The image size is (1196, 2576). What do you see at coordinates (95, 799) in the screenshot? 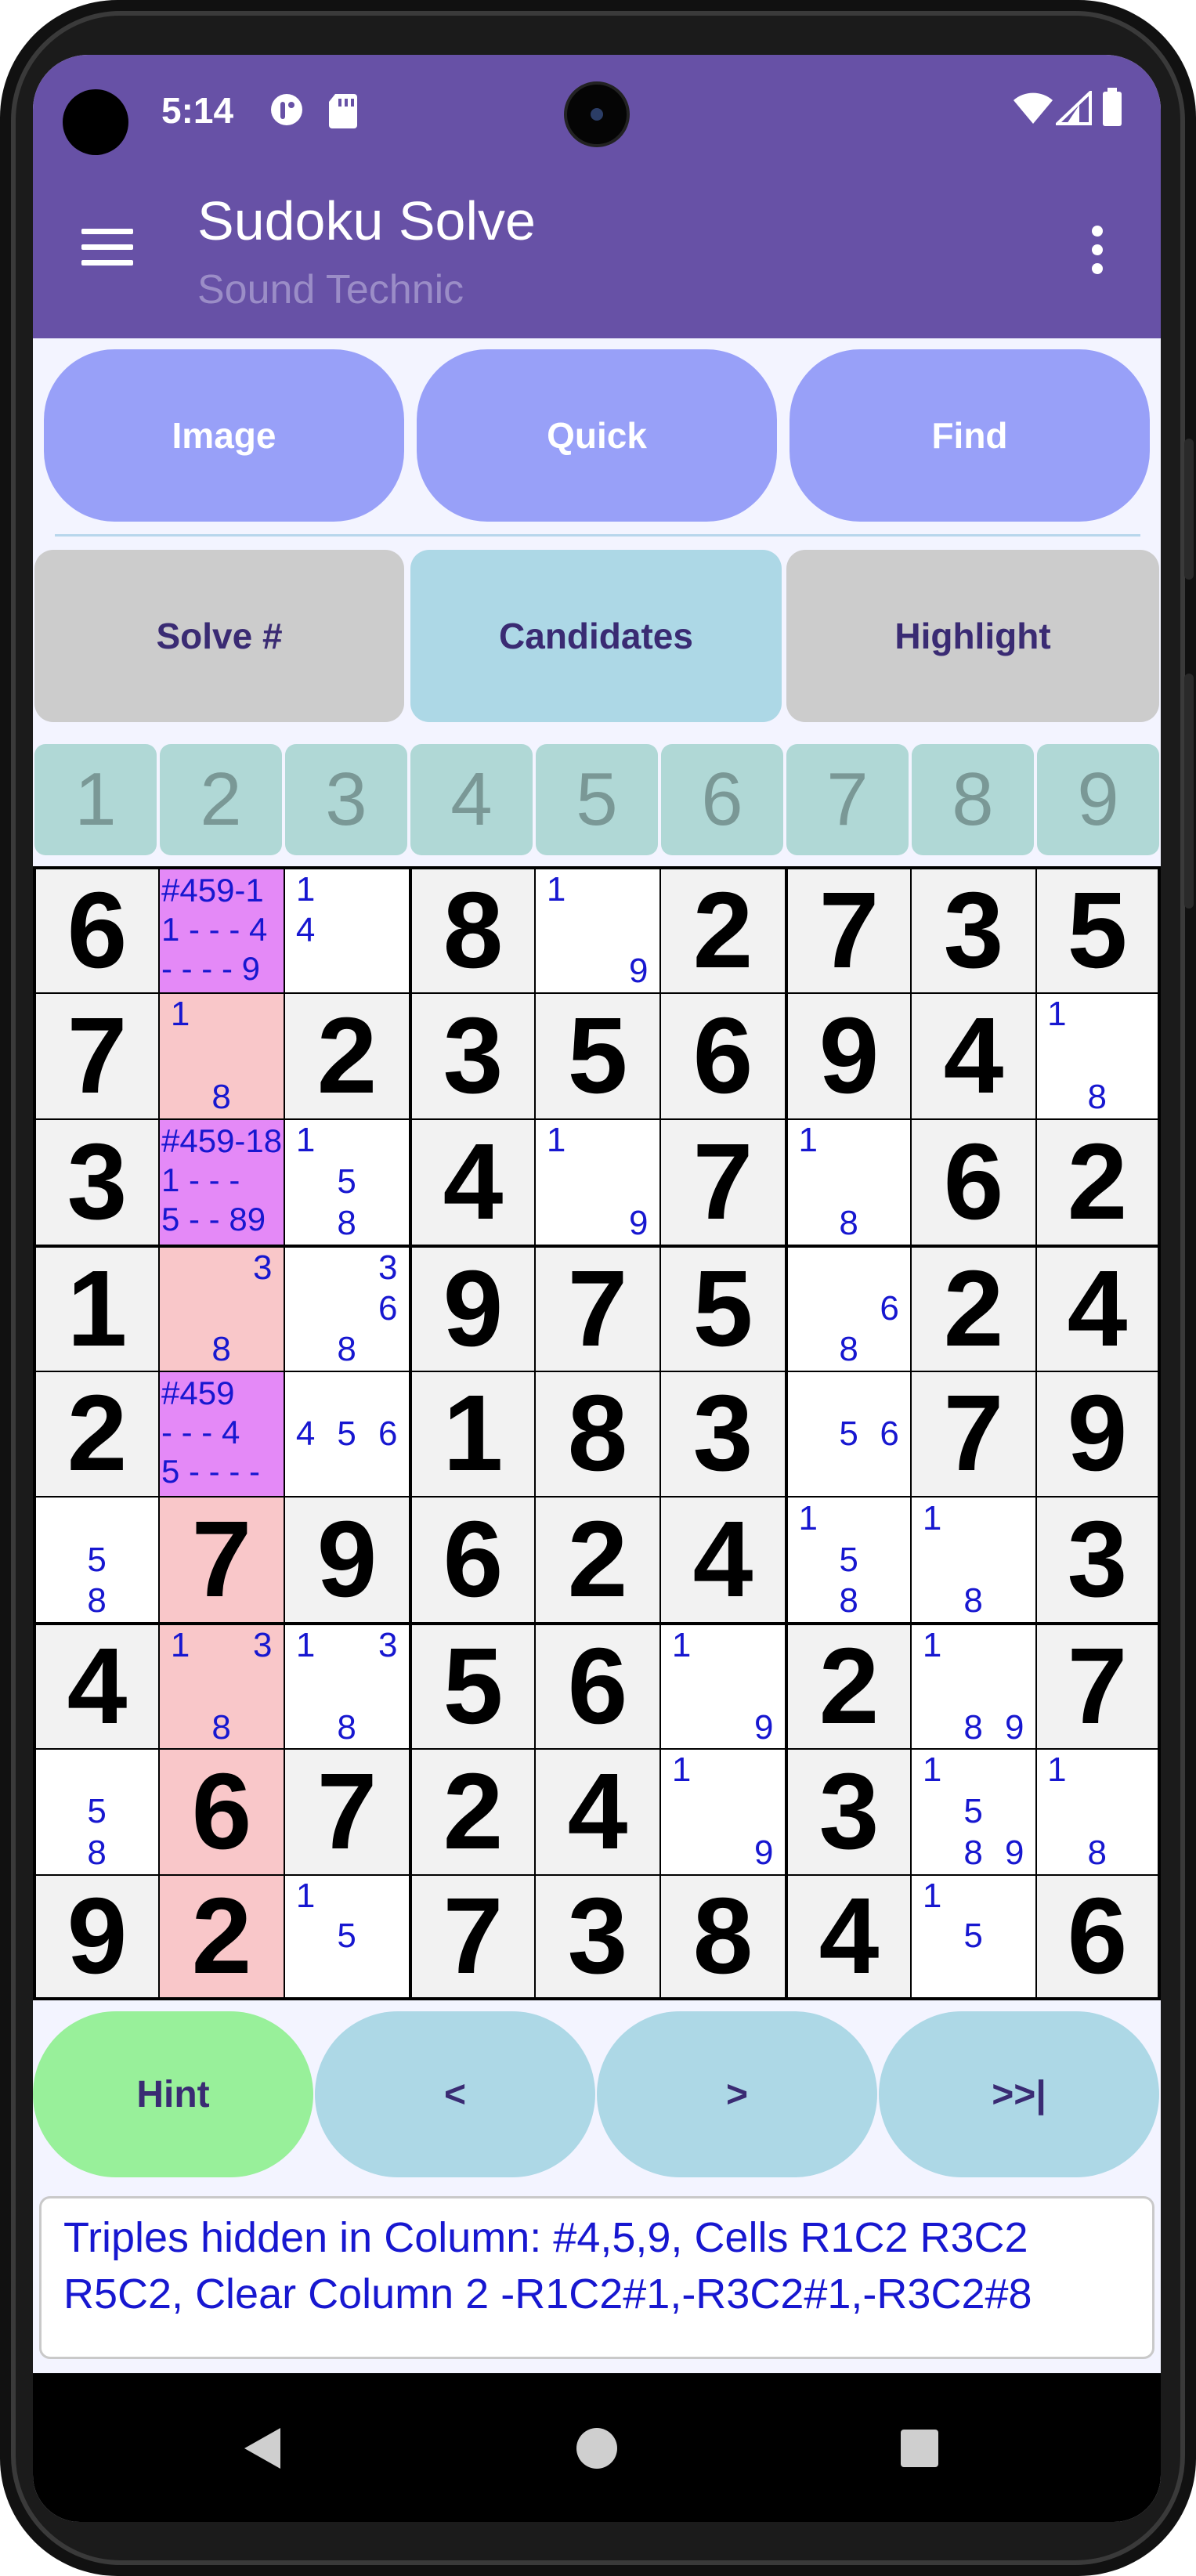
I see `palette-number-1: 1` at bounding box center [95, 799].